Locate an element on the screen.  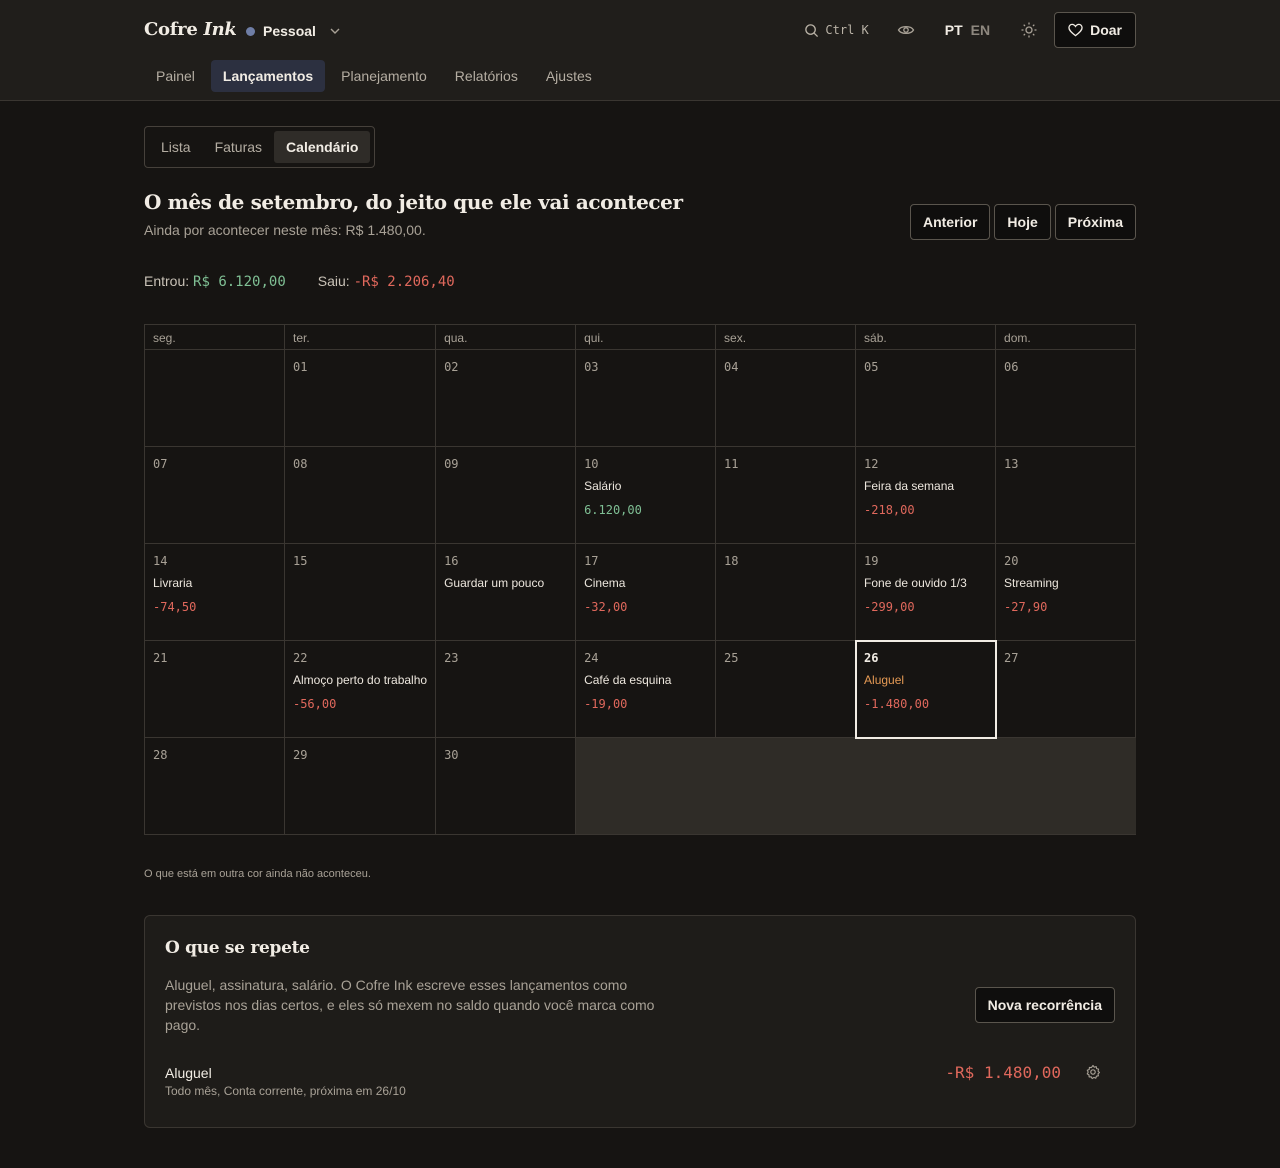
calendar-day-cell: 06 is located at coordinates (1066, 398).